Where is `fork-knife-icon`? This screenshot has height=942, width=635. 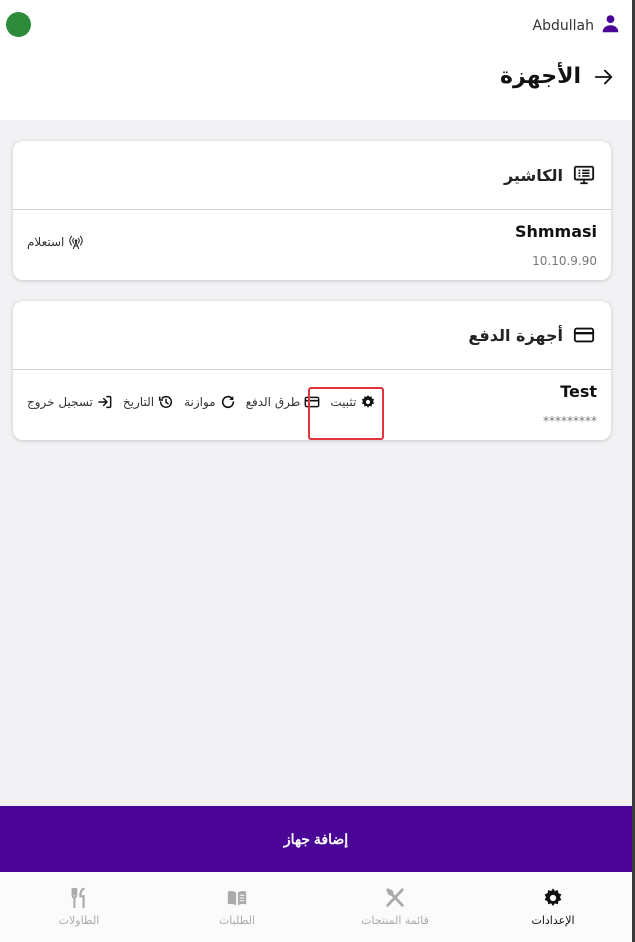
fork-knife-icon is located at coordinates (395, 898).